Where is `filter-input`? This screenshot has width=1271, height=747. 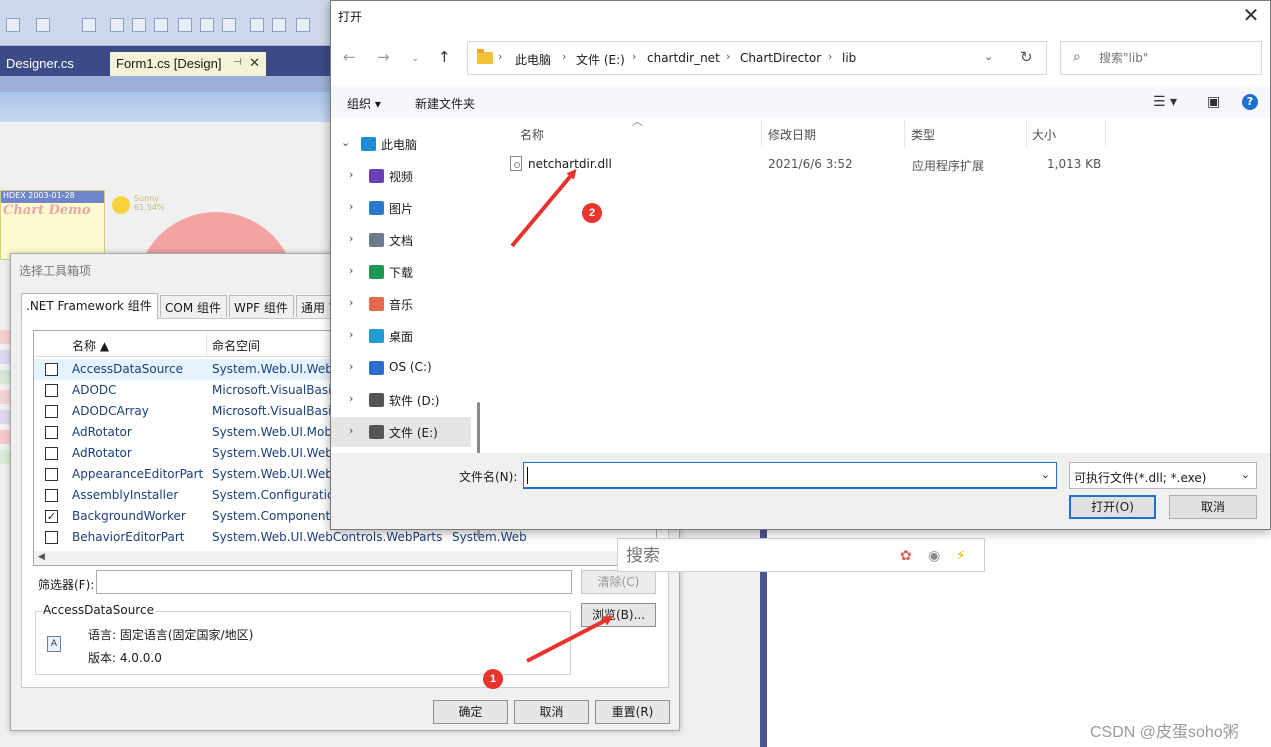 filter-input is located at coordinates (334, 582).